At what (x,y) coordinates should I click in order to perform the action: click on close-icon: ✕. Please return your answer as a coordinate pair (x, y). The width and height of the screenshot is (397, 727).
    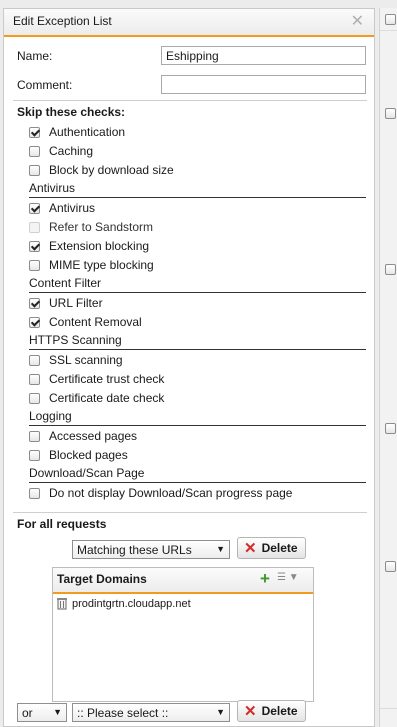
    Looking at the image, I should click on (357, 21).